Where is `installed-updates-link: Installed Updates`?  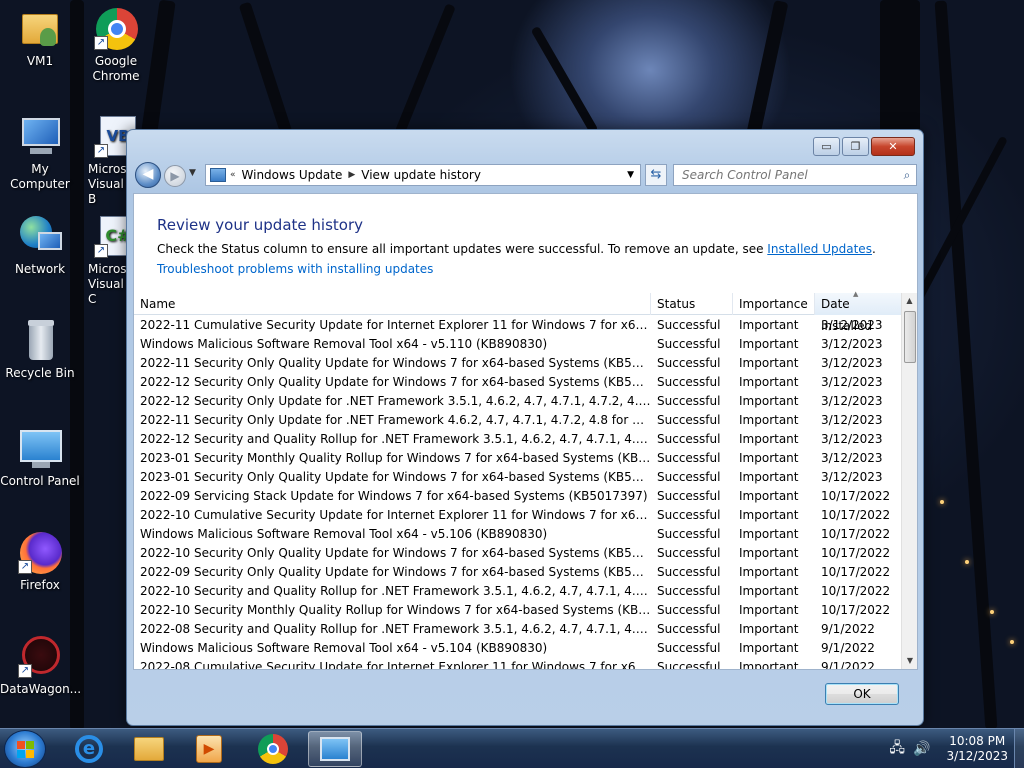 installed-updates-link: Installed Updates is located at coordinates (819, 249).